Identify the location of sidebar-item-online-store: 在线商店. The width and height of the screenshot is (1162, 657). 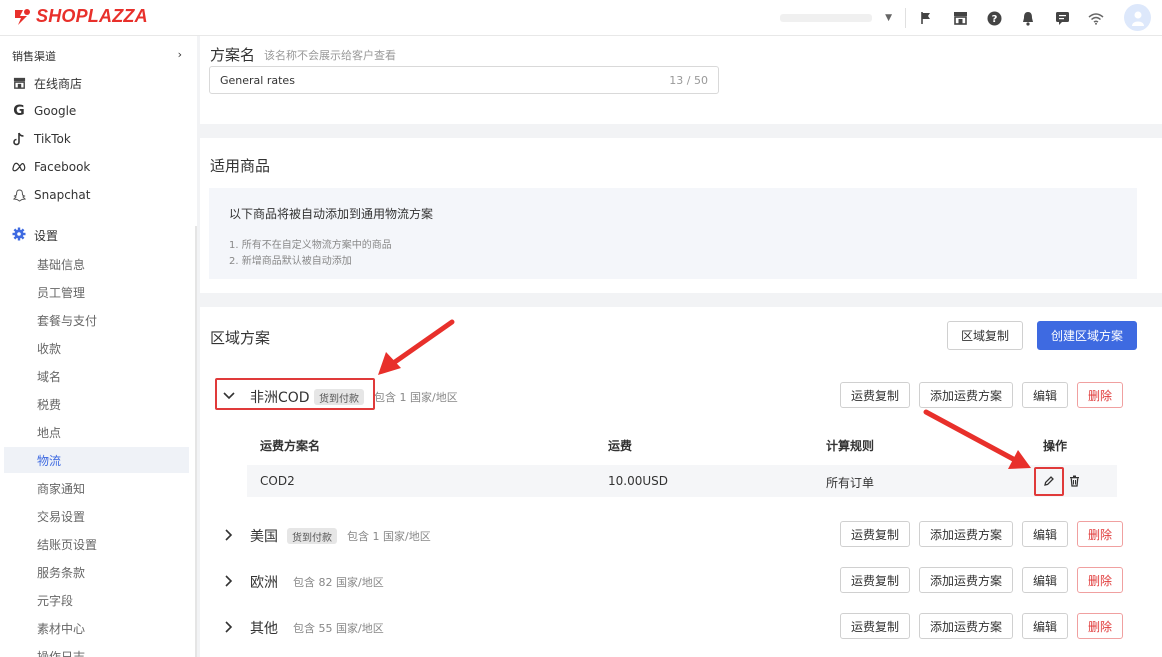
(47, 83).